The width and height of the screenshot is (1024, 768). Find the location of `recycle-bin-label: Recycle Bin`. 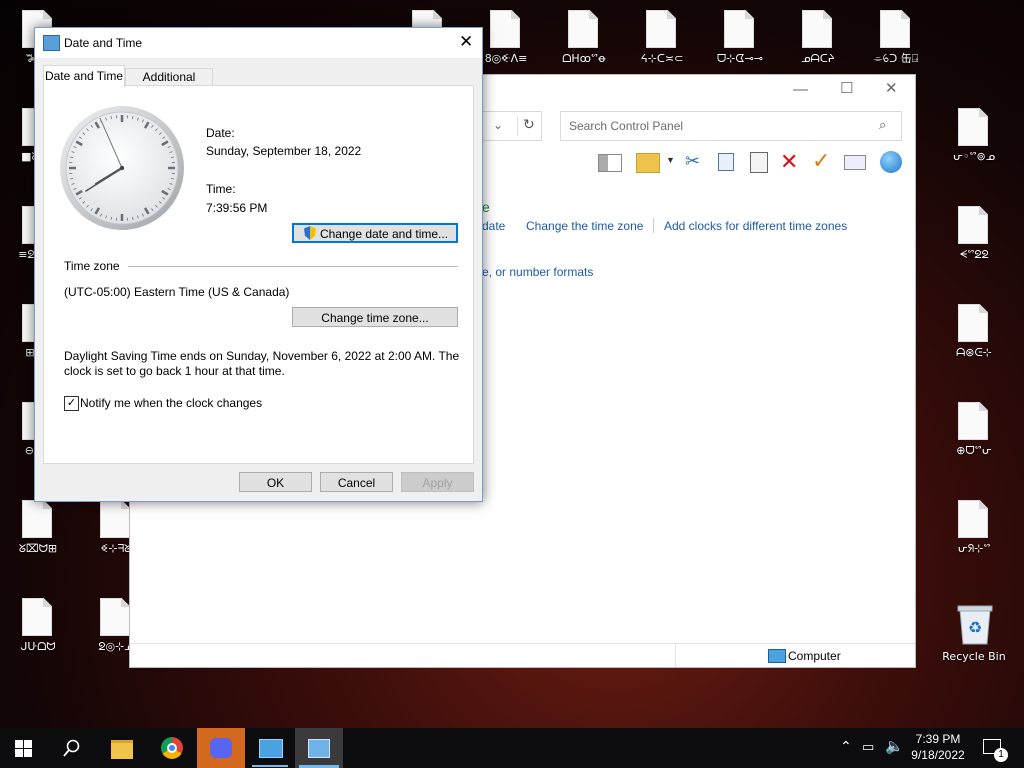

recycle-bin-label: Recycle Bin is located at coordinates (974, 656).